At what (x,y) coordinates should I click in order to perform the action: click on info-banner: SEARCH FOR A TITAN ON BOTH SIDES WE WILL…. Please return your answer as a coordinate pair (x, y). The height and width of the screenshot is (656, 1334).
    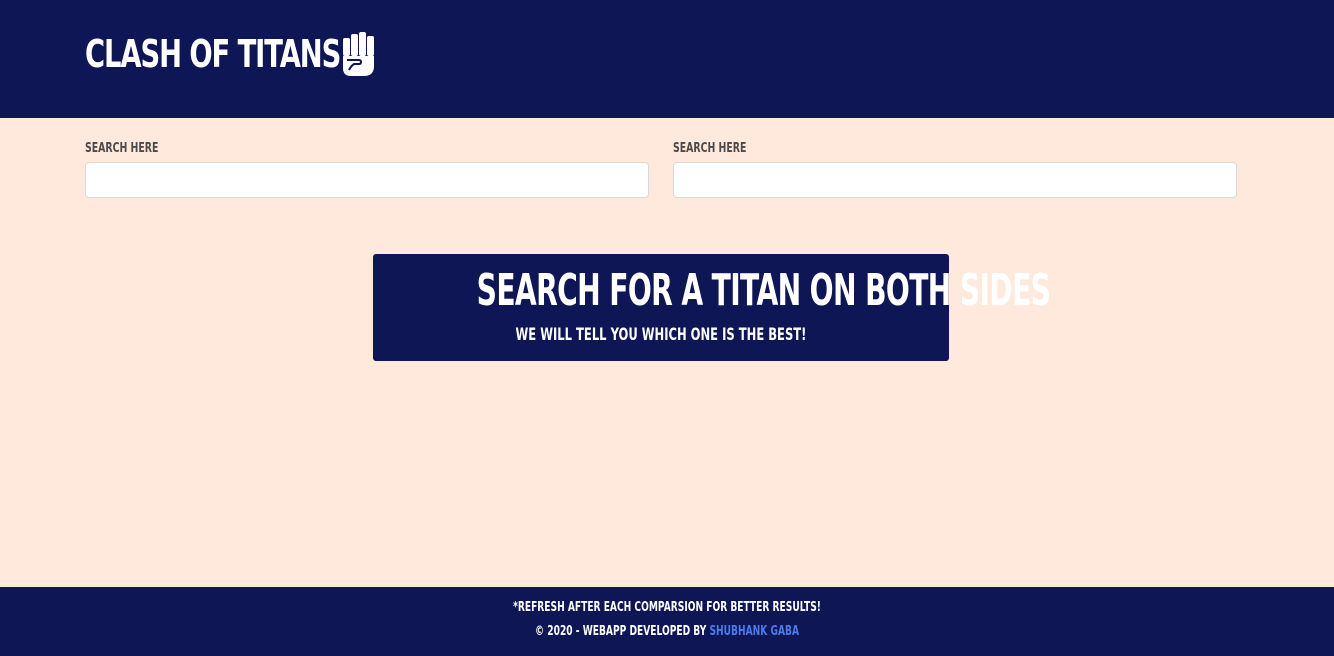
    Looking at the image, I should click on (712, 307).